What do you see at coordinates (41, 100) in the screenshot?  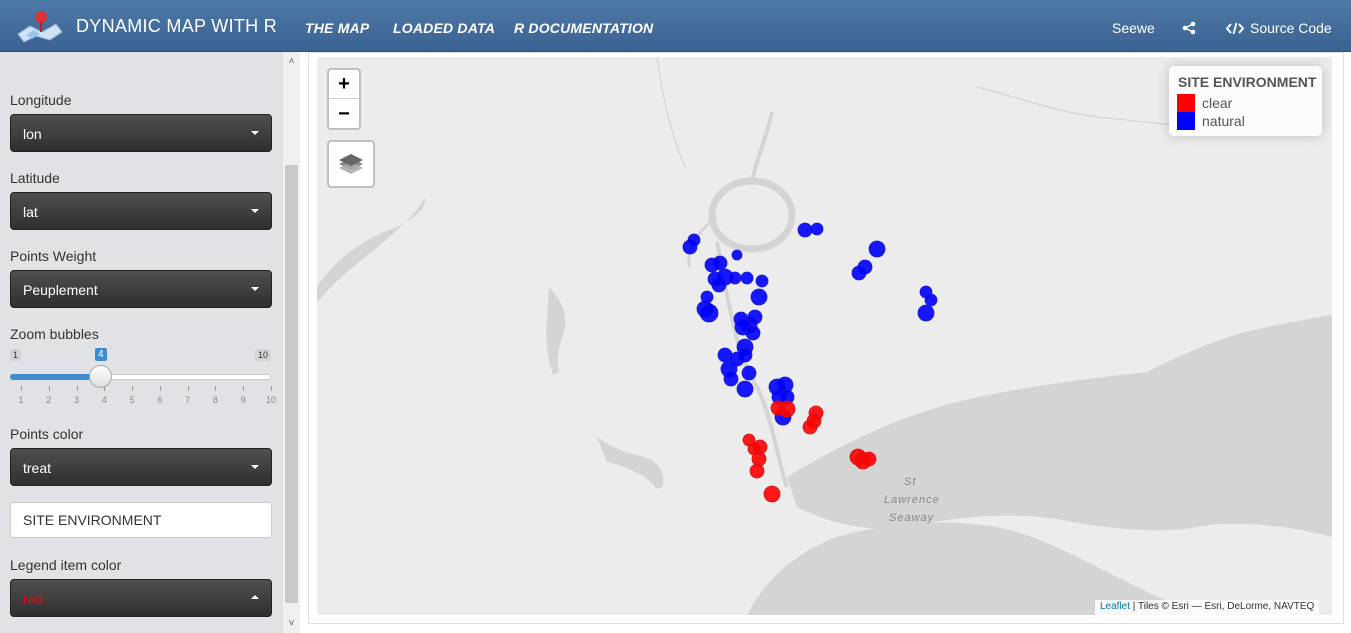 I see `longitude-label: Longitude` at bounding box center [41, 100].